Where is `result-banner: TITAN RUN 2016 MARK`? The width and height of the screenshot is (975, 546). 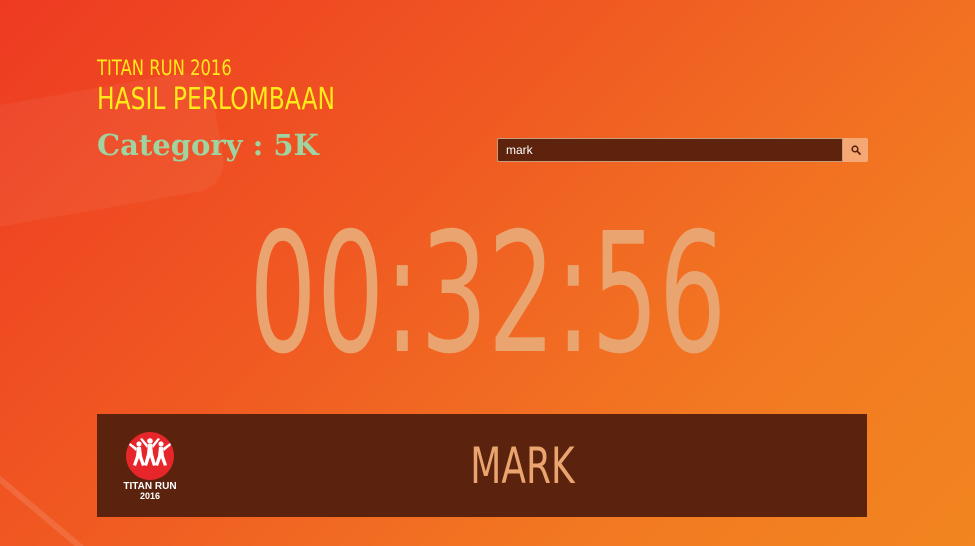 result-banner: TITAN RUN 2016 MARK is located at coordinates (482, 465).